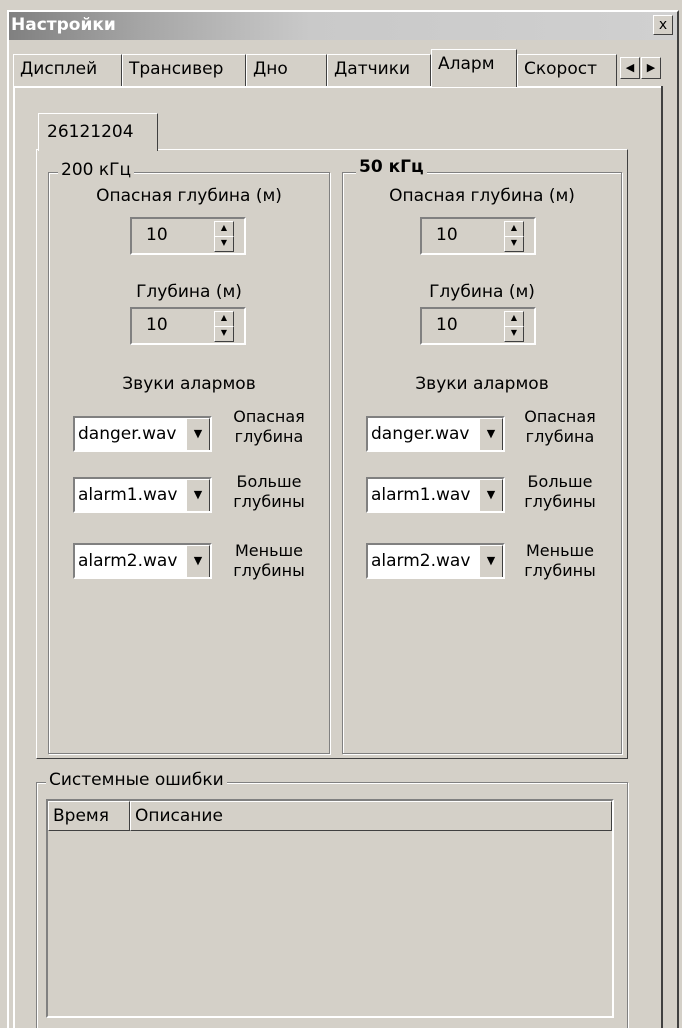  Describe the element at coordinates (478, 236) in the screenshot. I see `danger-depth-stepper-50: 10 ▲ ▼` at that location.